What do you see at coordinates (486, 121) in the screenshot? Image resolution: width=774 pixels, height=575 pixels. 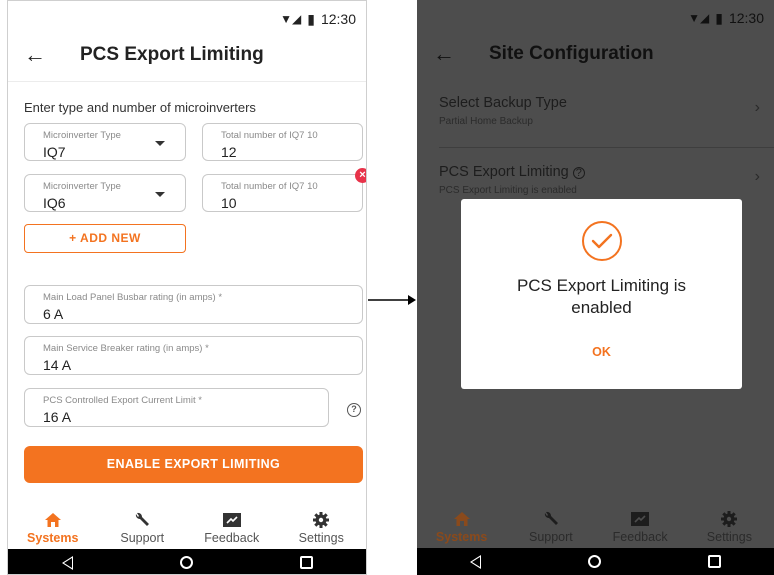 I see `list-item-subtitle: Partial Home Backup` at bounding box center [486, 121].